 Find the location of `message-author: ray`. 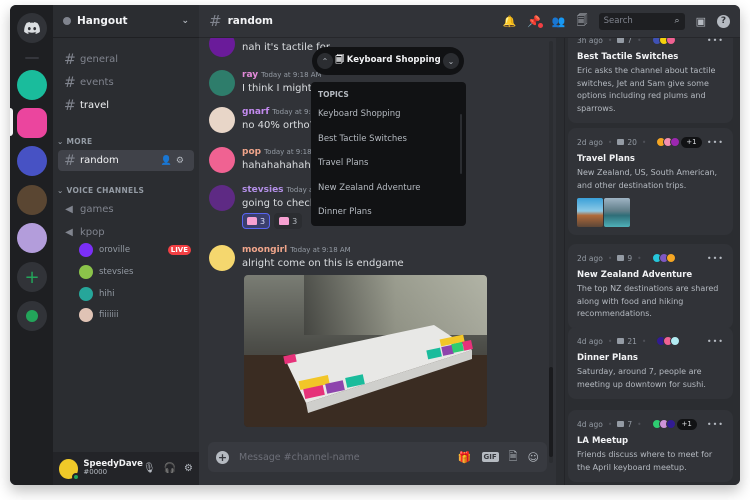

message-author: ray is located at coordinates (250, 75).